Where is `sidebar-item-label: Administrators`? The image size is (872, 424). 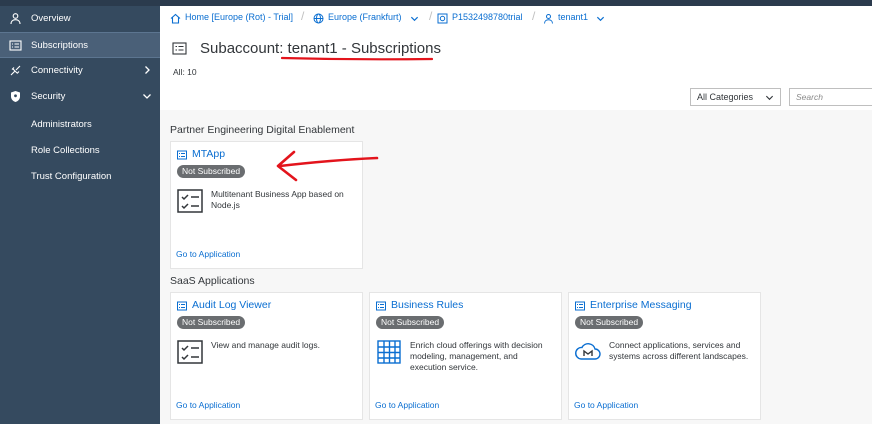
sidebar-item-label: Administrators is located at coordinates (61, 124).